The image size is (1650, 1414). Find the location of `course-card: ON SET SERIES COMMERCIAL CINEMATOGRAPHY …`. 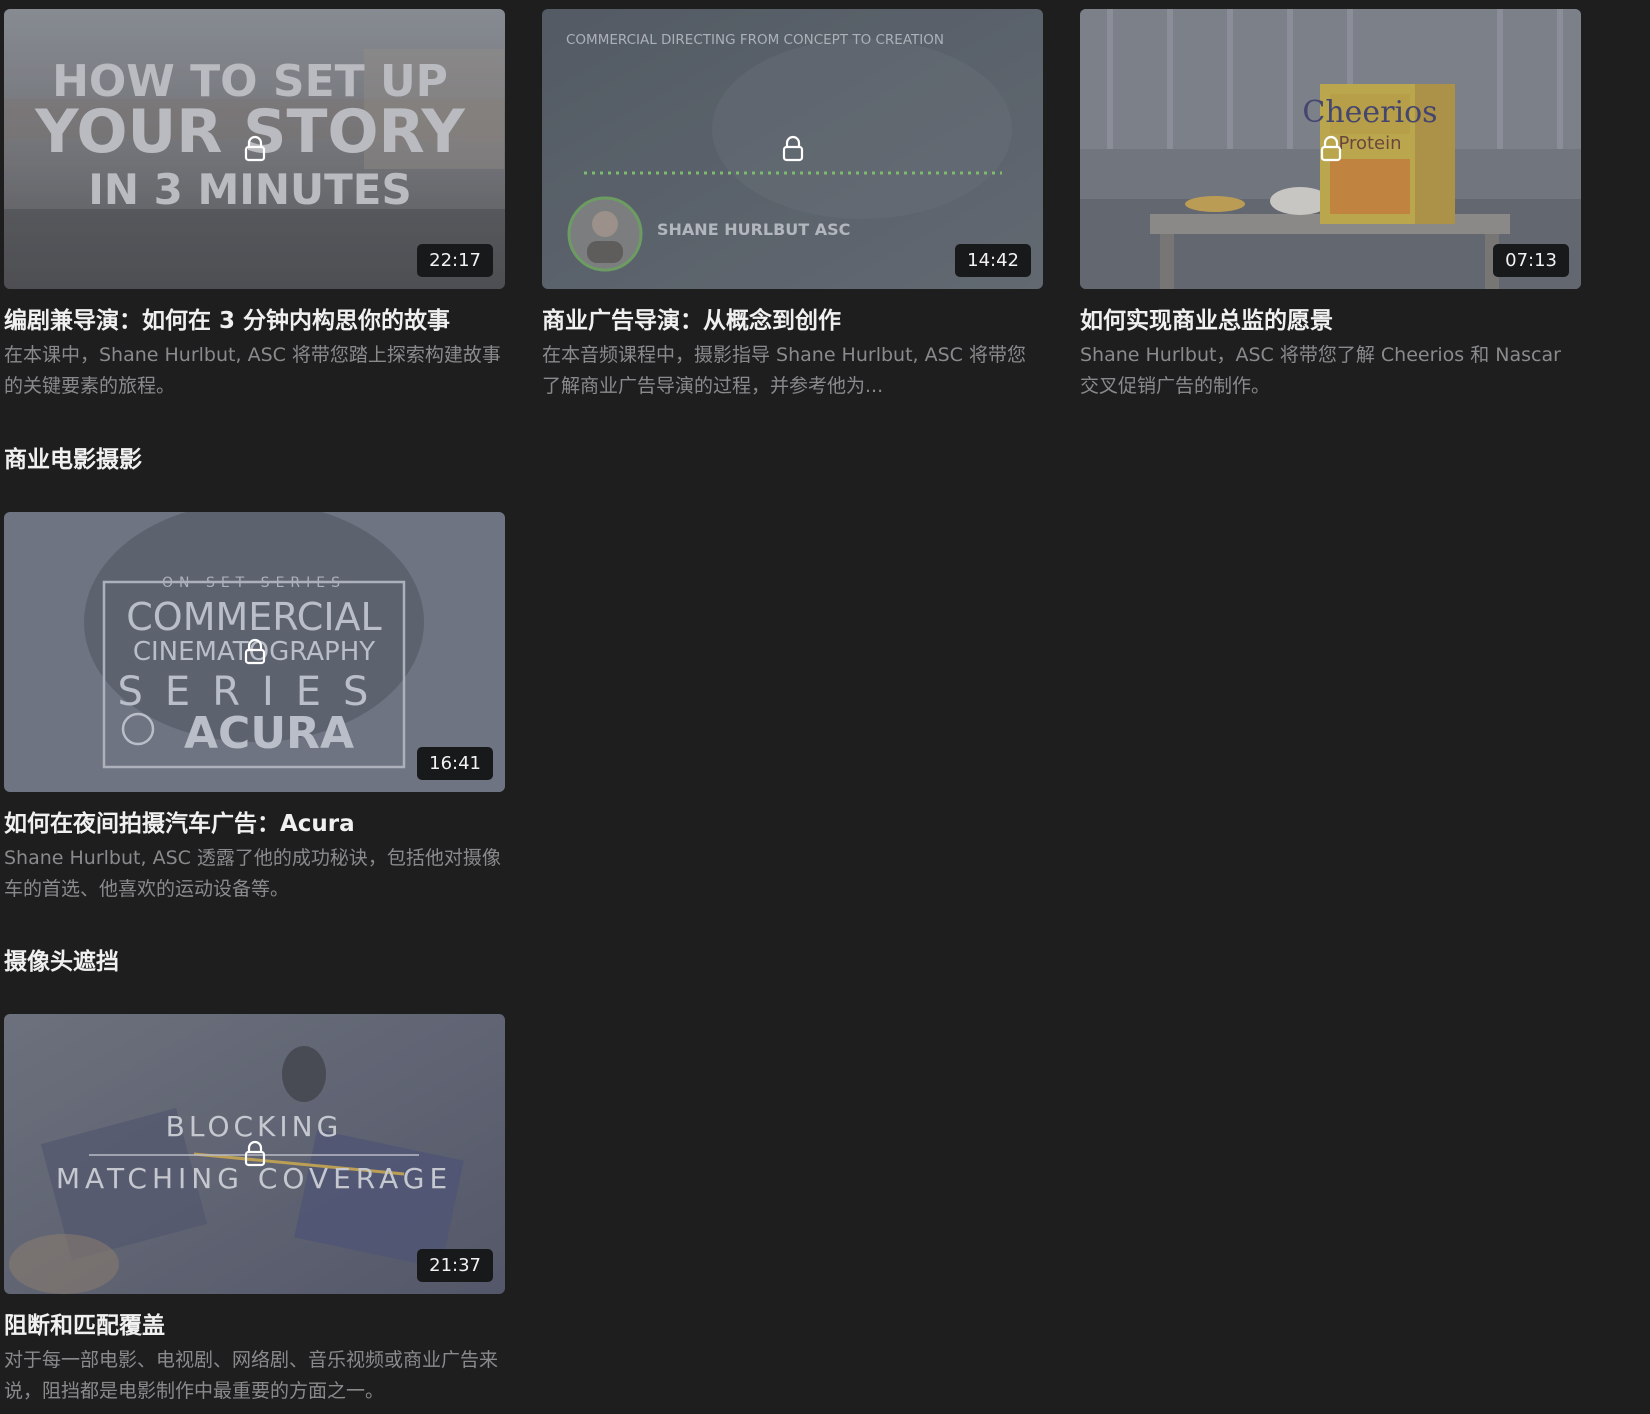

course-card: ON SET SERIES COMMERCIAL CINEMATOGRAPHY … is located at coordinates (254, 708).